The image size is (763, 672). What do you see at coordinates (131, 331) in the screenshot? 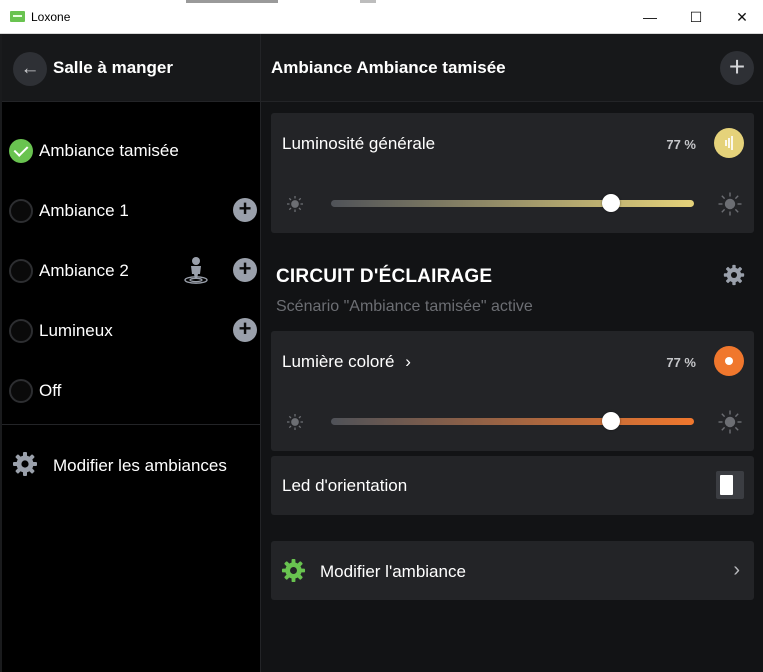
I see `scene-item-lumineux: Lumineux +` at bounding box center [131, 331].